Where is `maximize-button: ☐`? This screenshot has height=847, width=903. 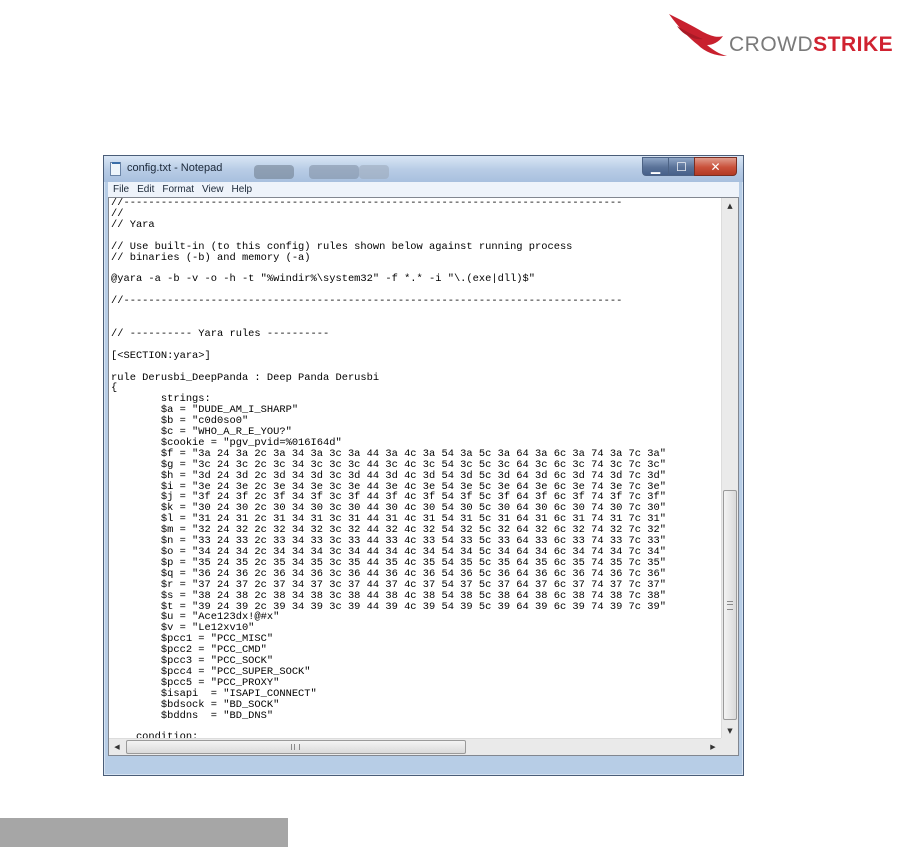
maximize-button: ☐ is located at coordinates (681, 166).